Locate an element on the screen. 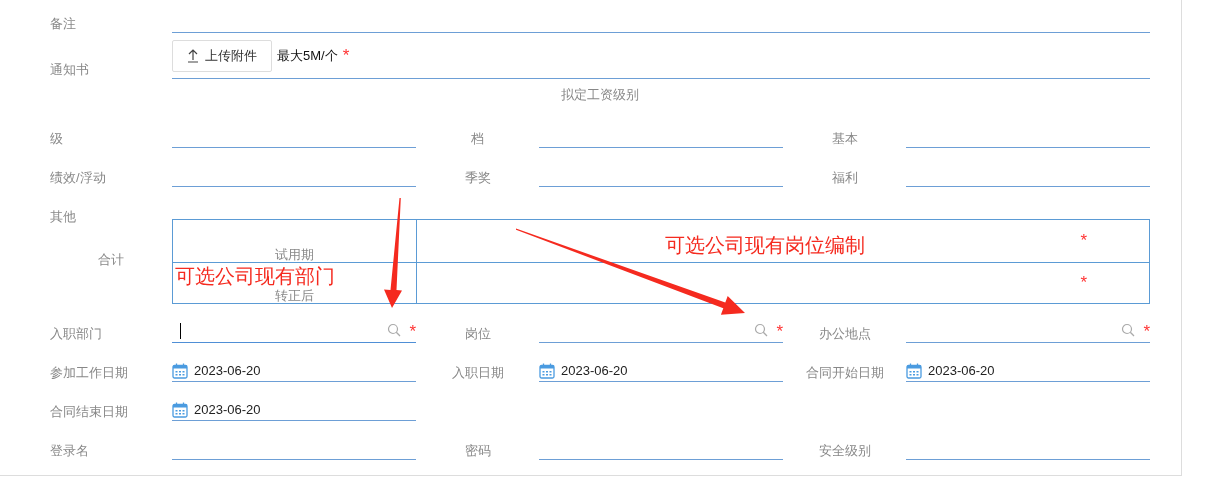 Image resolution: width=1206 pixels, height=484 pixels. field-label: 参加工作日期 is located at coordinates (89, 373).